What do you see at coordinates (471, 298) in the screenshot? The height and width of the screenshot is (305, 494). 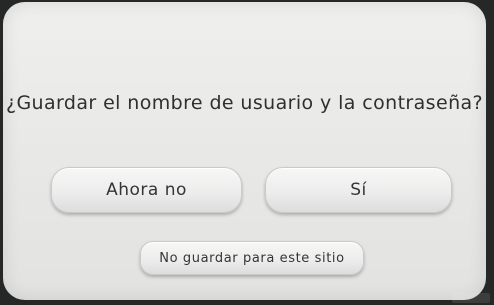 I see `watermark-logo` at bounding box center [471, 298].